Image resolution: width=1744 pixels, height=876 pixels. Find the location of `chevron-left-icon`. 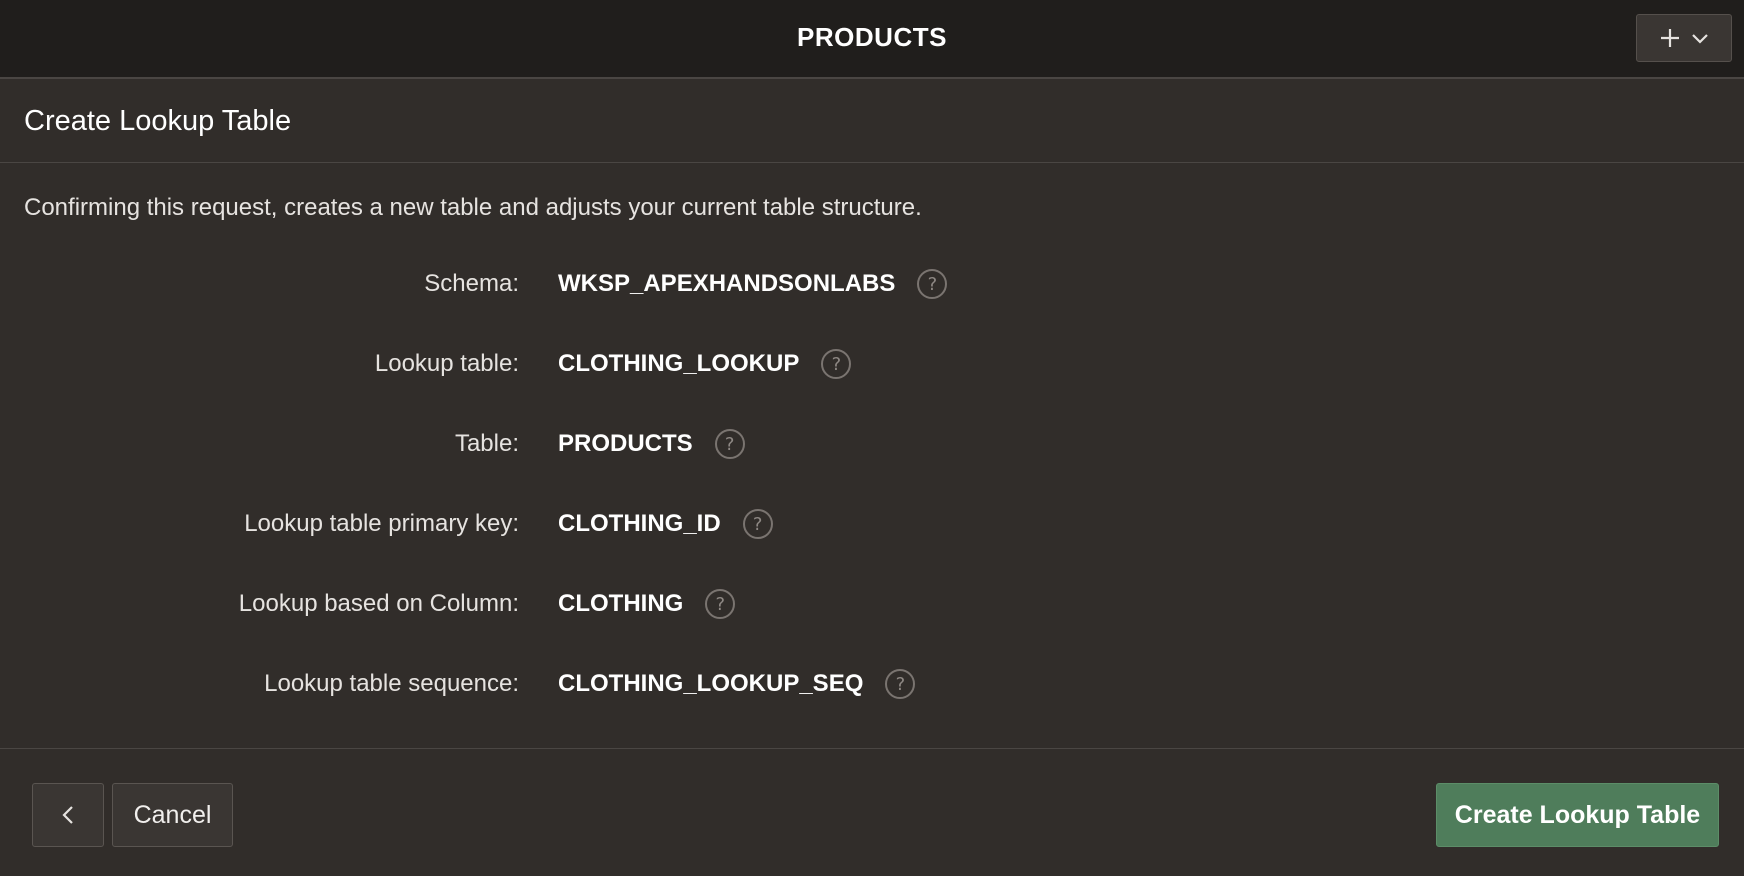

chevron-left-icon is located at coordinates (67, 815).